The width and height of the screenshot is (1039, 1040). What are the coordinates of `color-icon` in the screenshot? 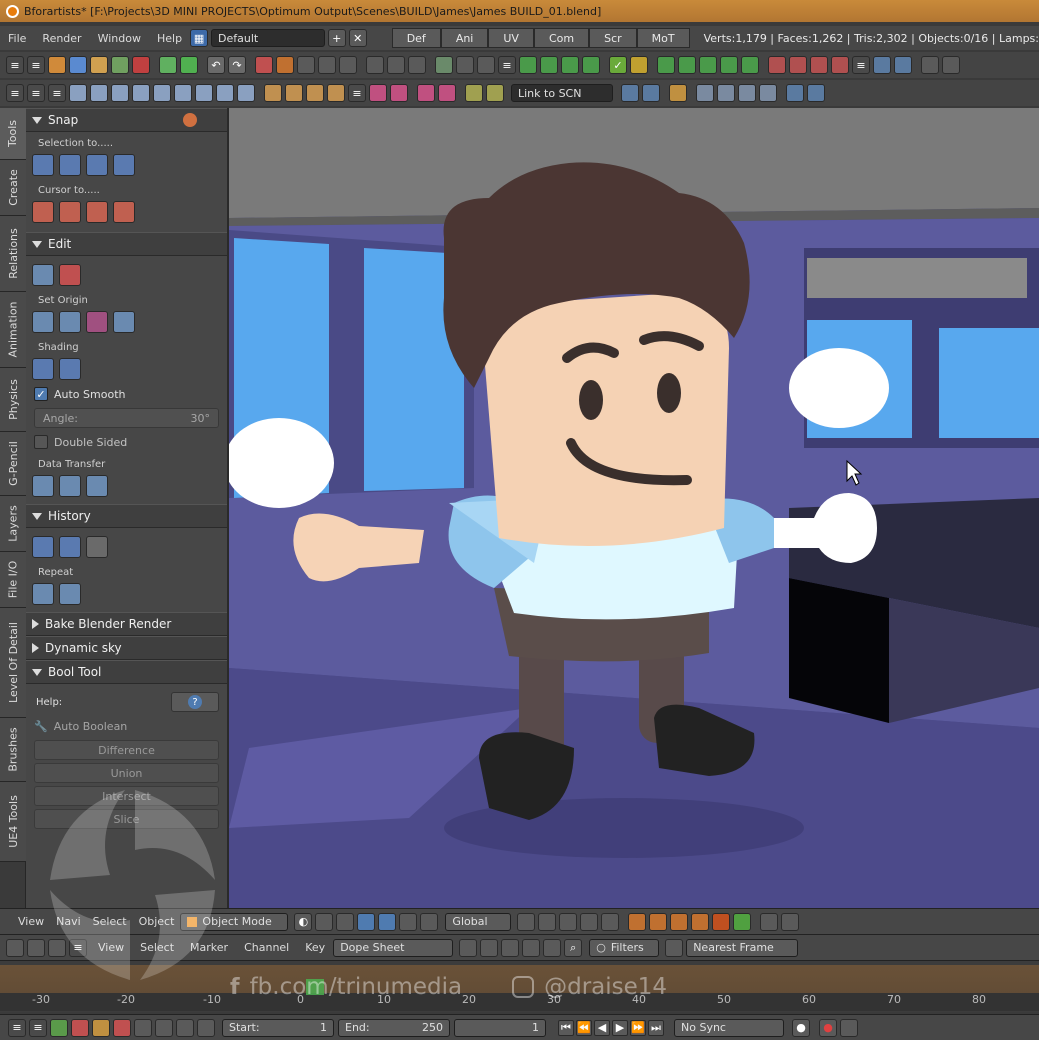 It's located at (185, 1027).